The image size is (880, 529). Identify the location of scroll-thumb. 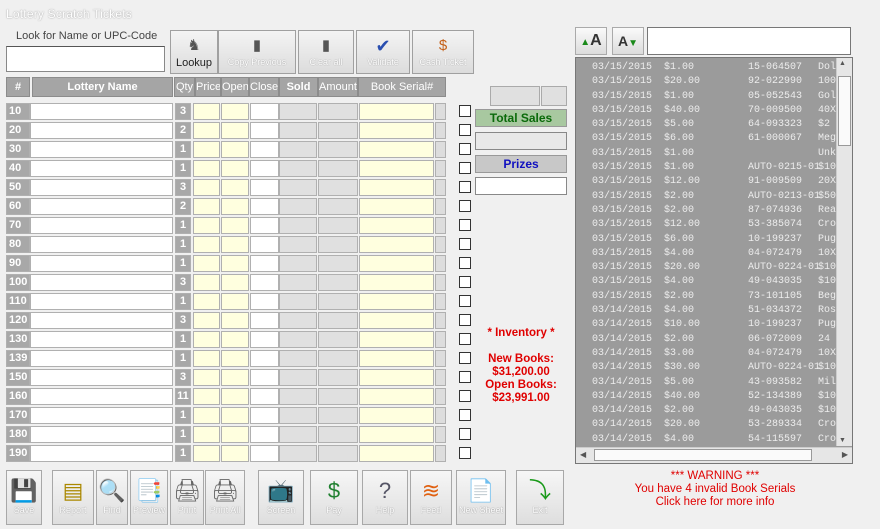
(844, 111).